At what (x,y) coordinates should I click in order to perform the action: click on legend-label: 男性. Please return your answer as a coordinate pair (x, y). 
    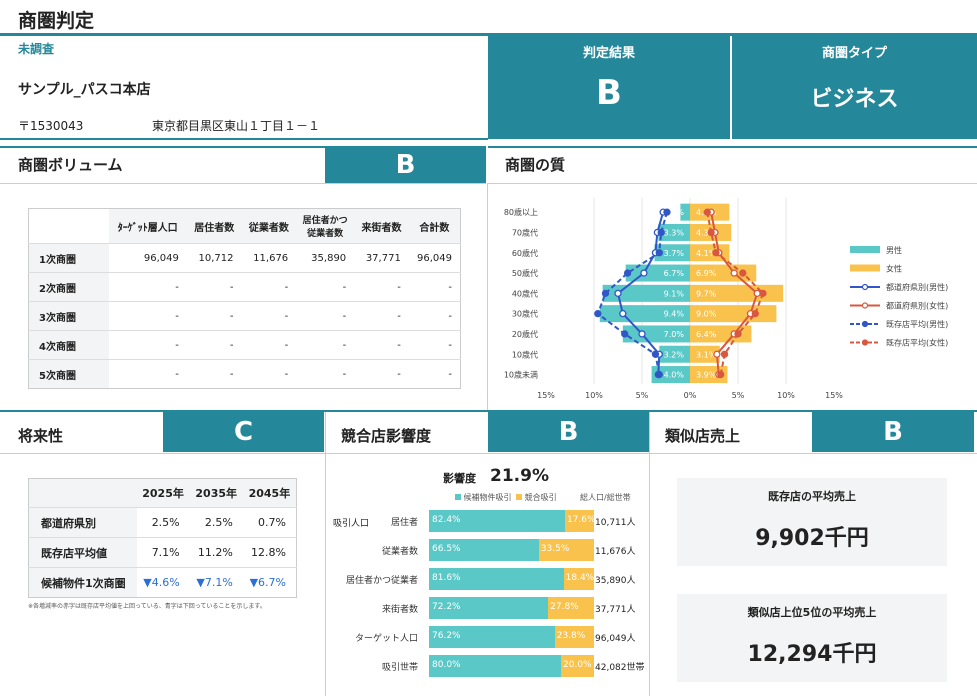
    Looking at the image, I should click on (894, 250).